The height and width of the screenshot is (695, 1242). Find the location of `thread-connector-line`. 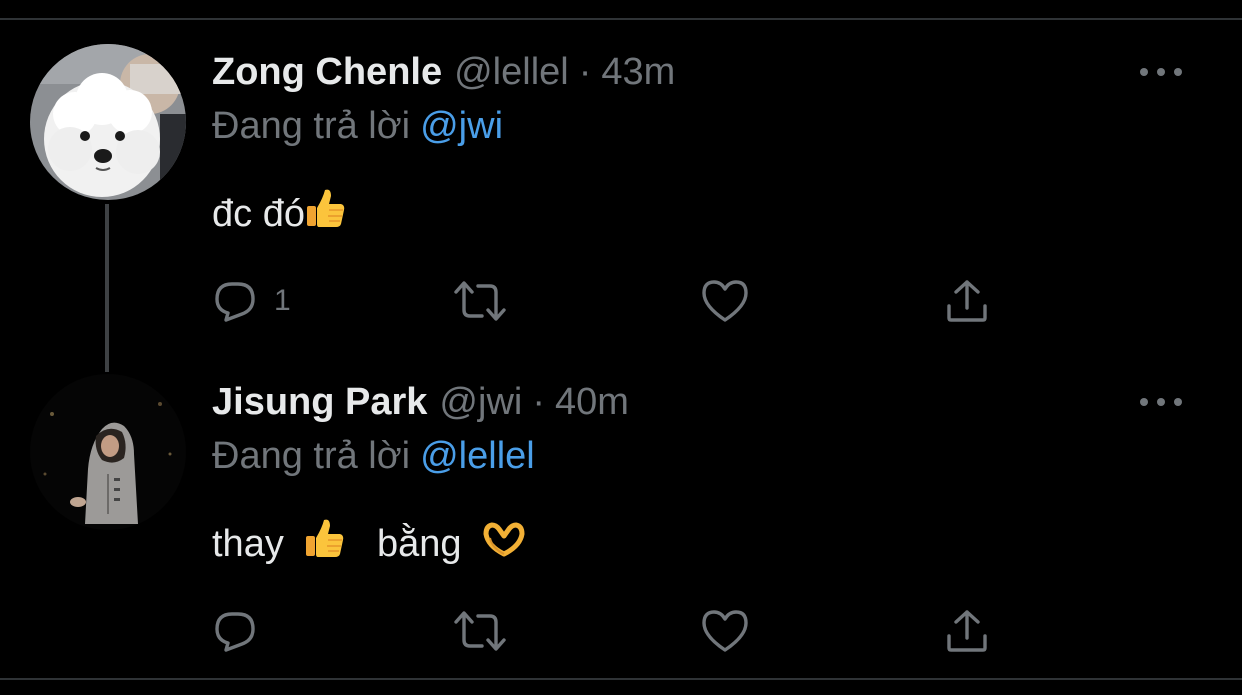

thread-connector-line is located at coordinates (107, 288).